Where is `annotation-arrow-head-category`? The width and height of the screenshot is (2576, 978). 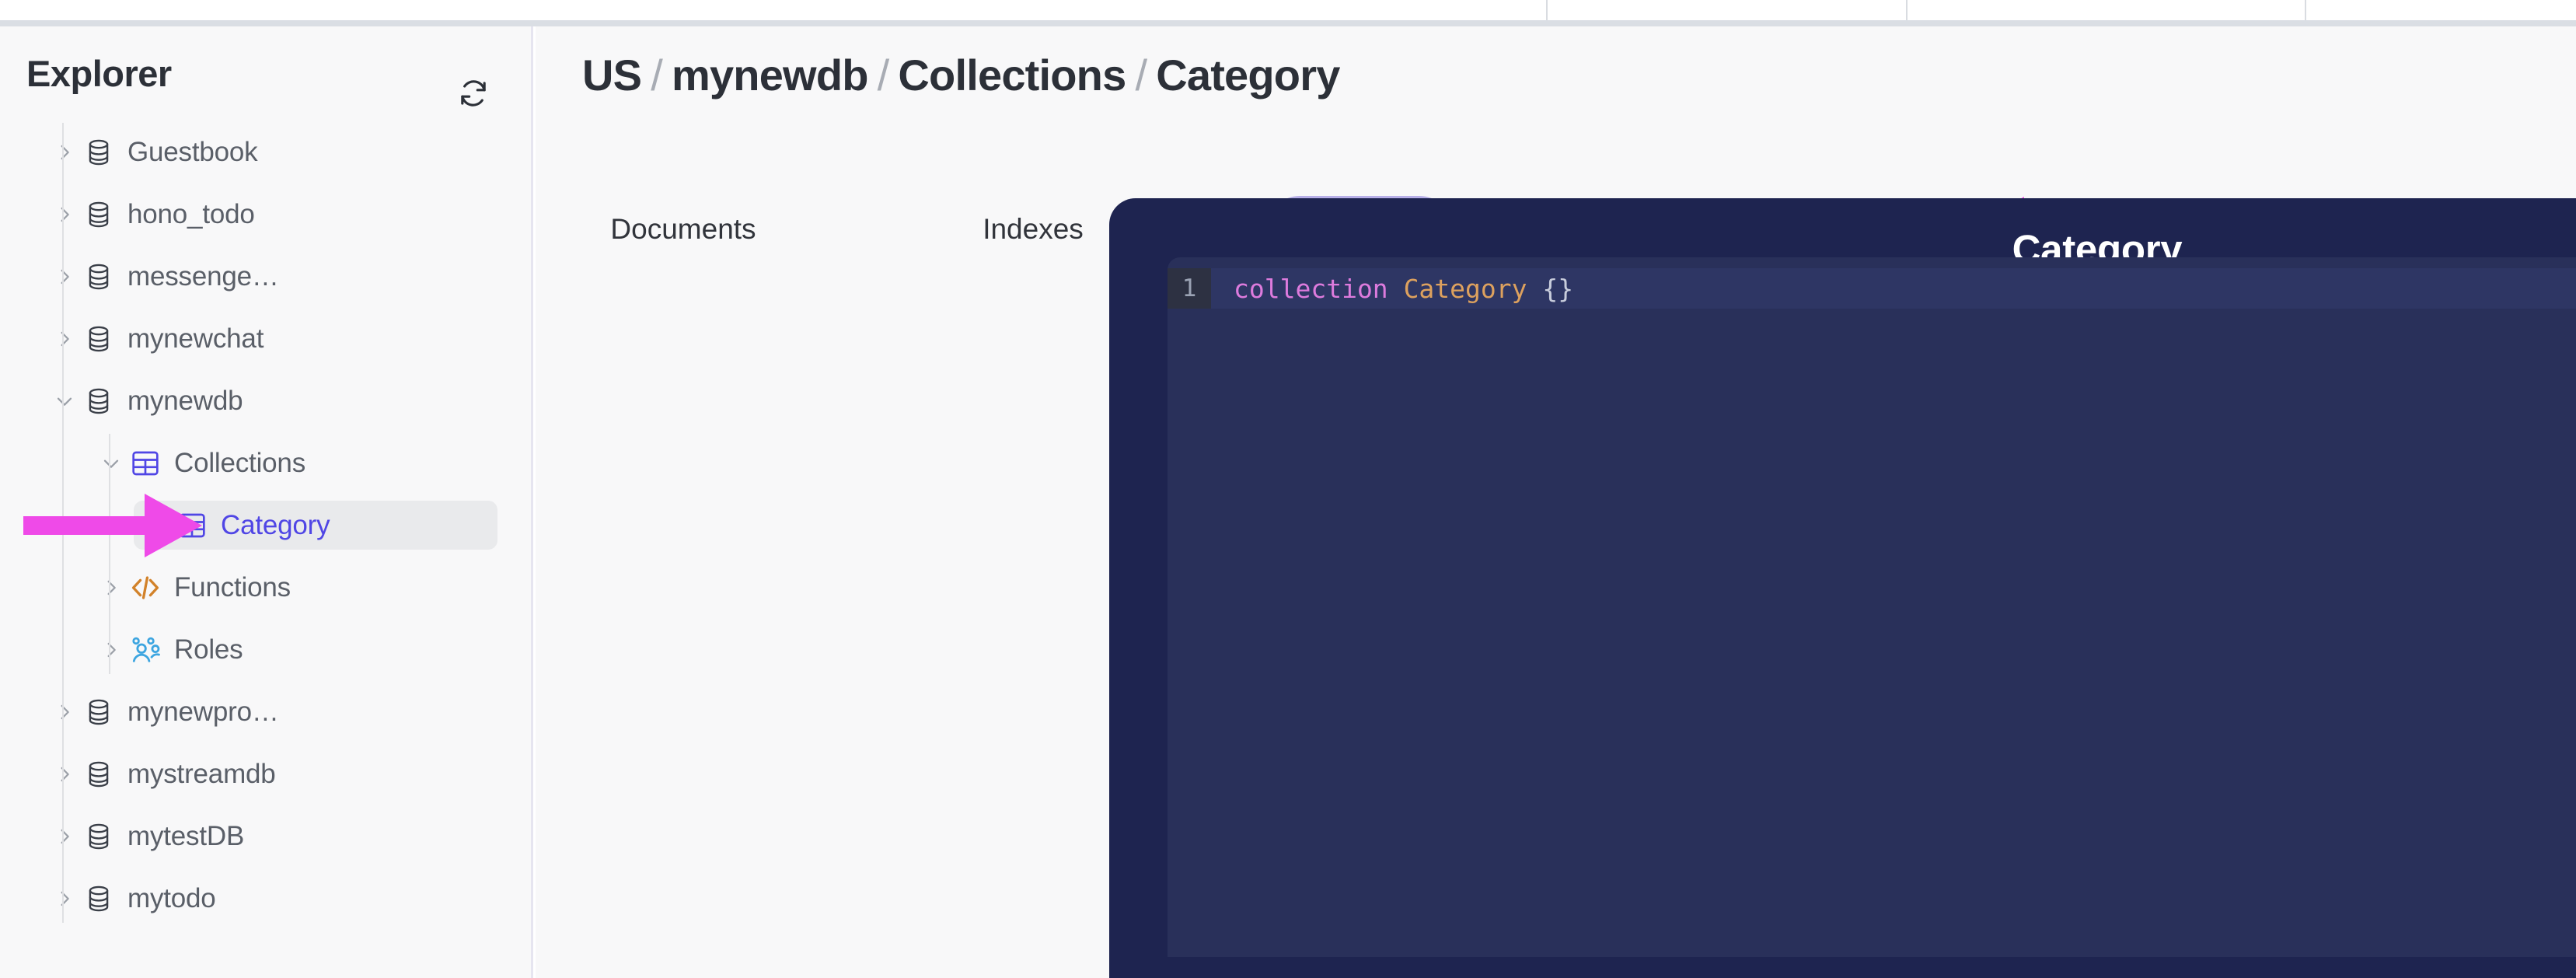
annotation-arrow-head-category is located at coordinates (174, 525).